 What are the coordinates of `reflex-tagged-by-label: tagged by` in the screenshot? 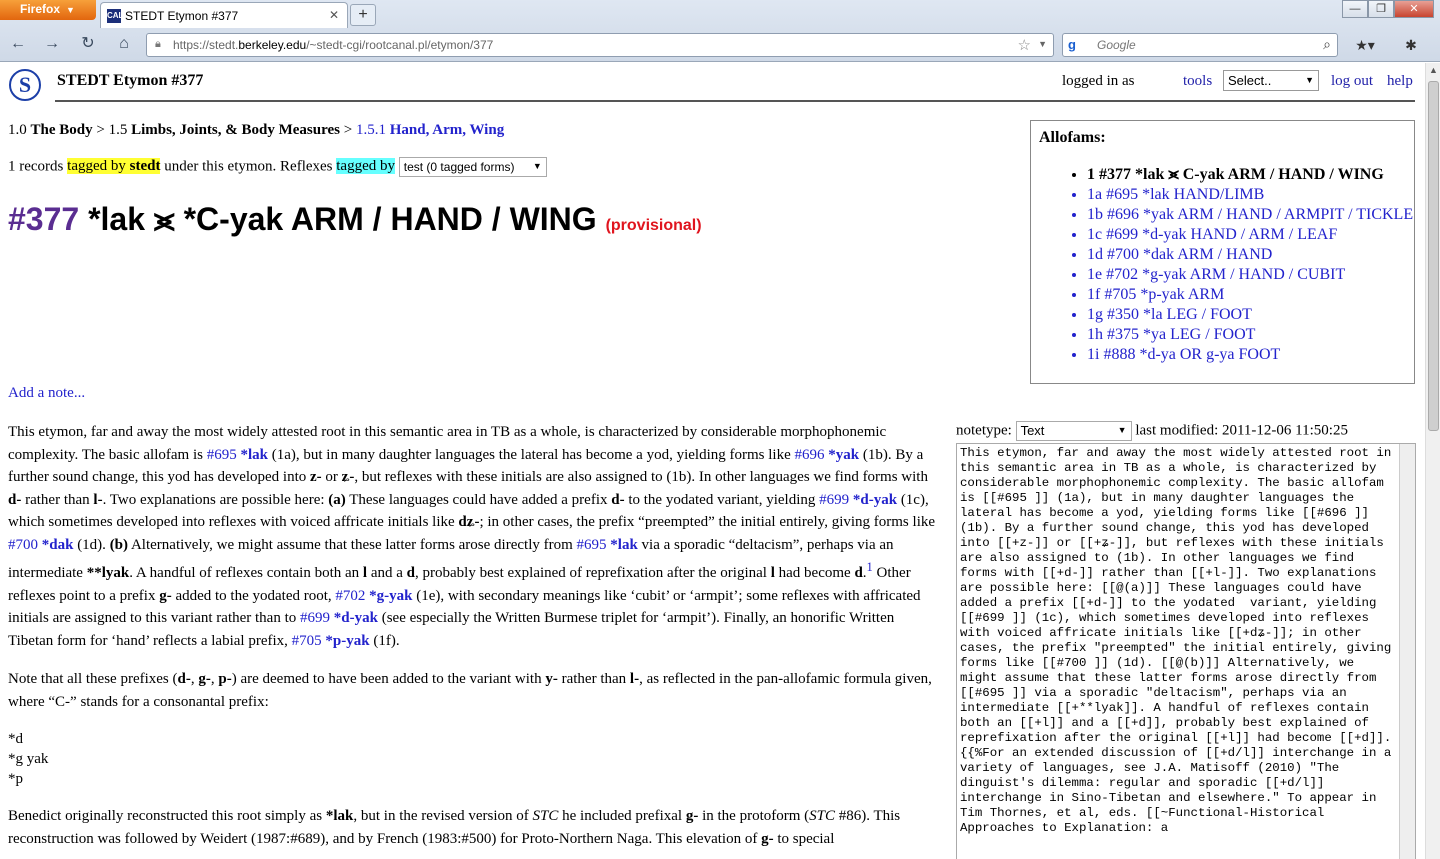 It's located at (365, 166).